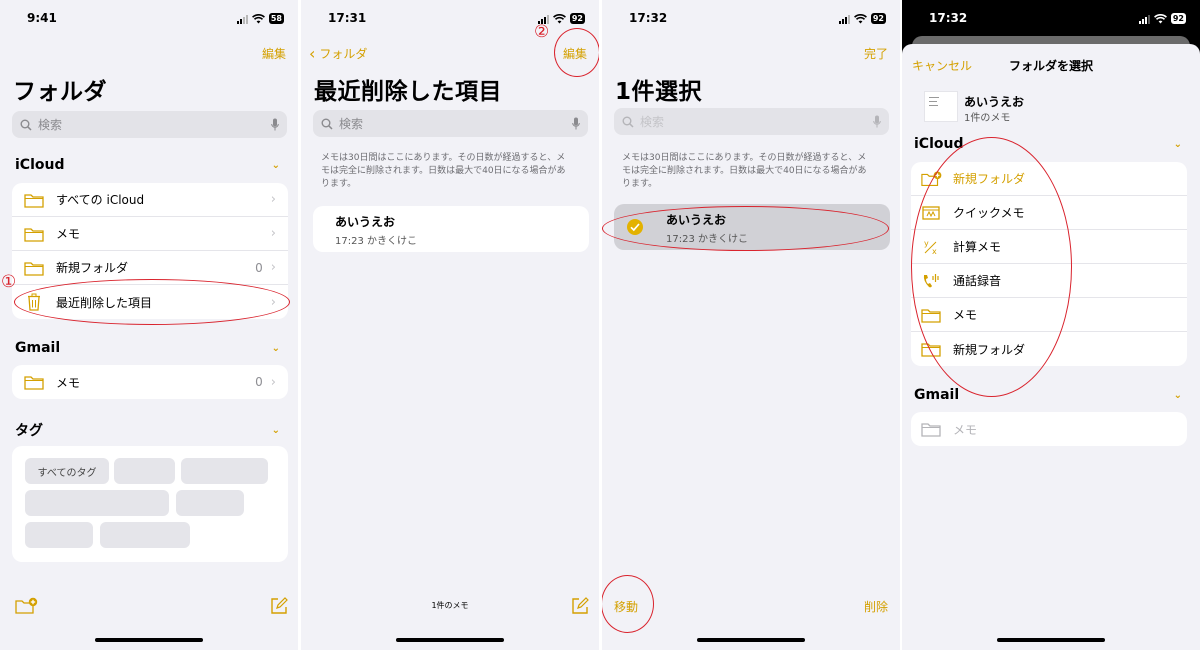 The image size is (1200, 650). I want to click on folder-row-notes: メモ ›, so click(150, 234).